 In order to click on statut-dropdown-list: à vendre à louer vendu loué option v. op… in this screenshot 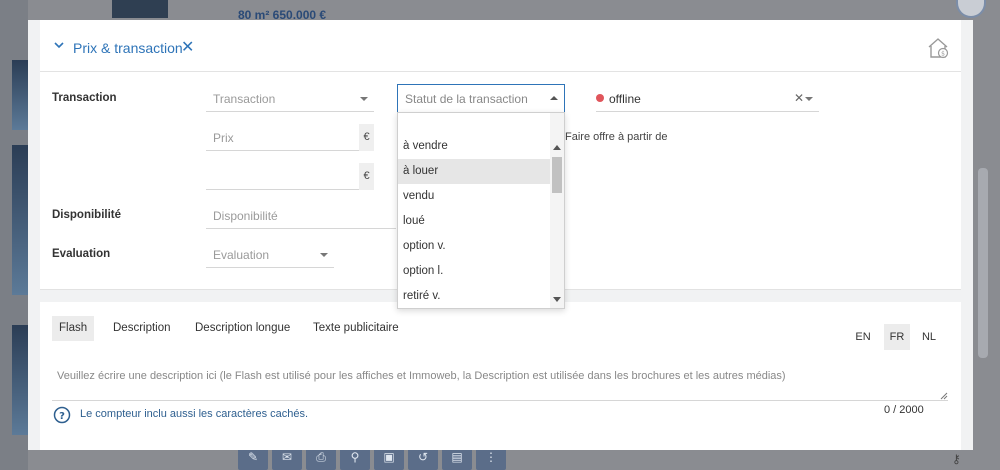, I will do `click(481, 210)`.